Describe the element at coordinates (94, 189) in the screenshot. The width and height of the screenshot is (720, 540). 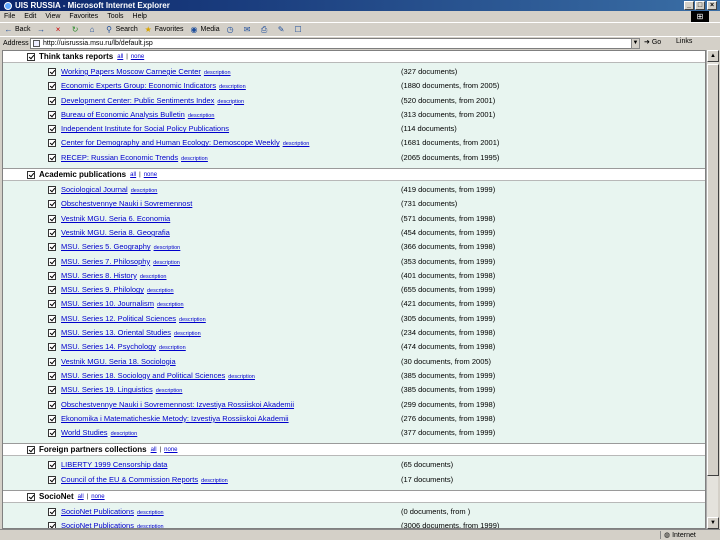
I see `collection-name-link: Sociological Journal` at that location.